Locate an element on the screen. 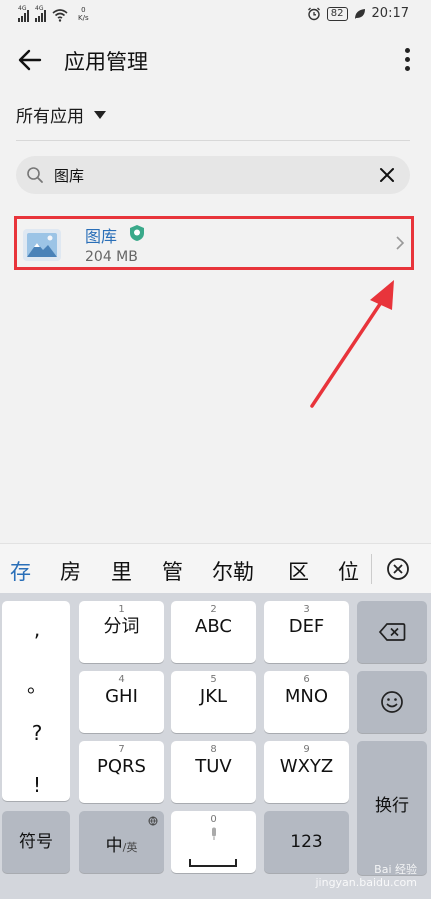  microphone-icon is located at coordinates (213, 833).